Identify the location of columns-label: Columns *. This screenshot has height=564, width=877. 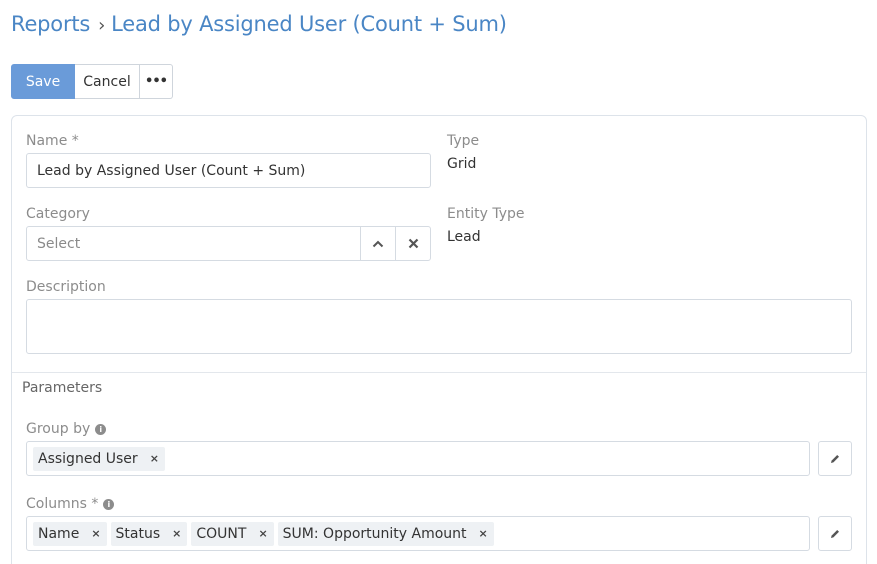
(62, 504).